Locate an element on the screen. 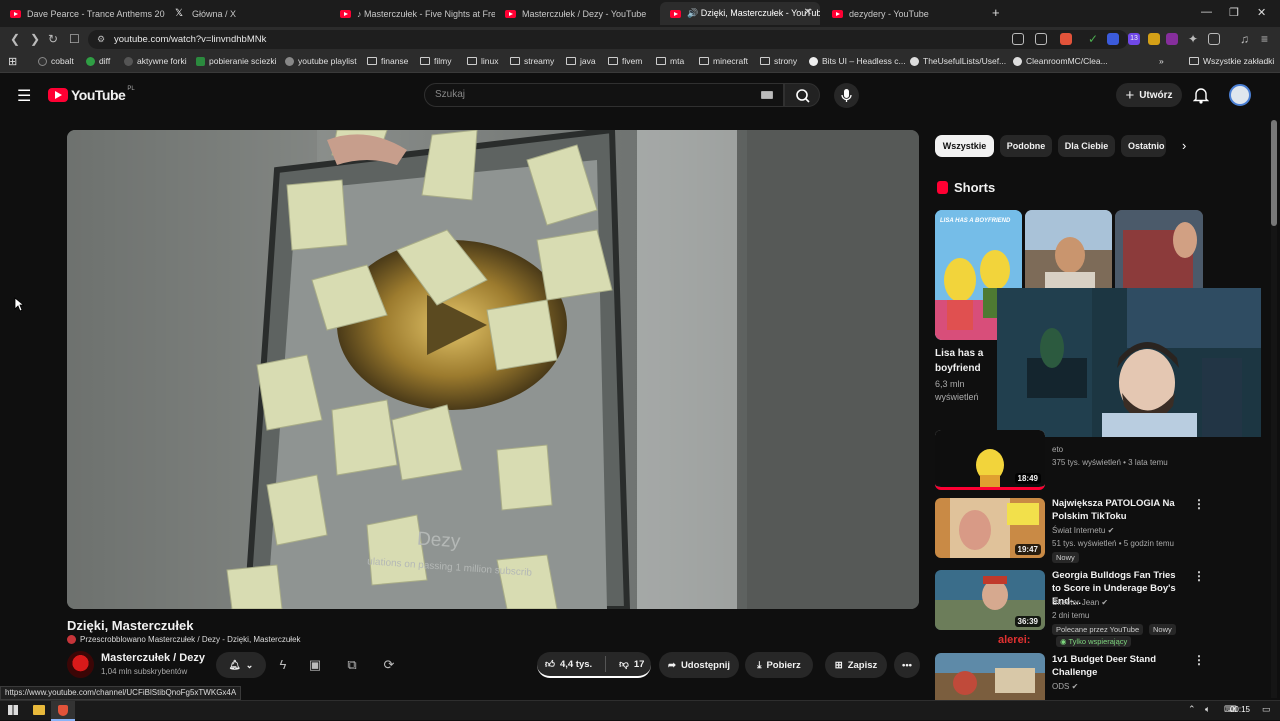 The height and width of the screenshot is (721, 1280). youtube-logo: YouTube PL is located at coordinates (91, 94).